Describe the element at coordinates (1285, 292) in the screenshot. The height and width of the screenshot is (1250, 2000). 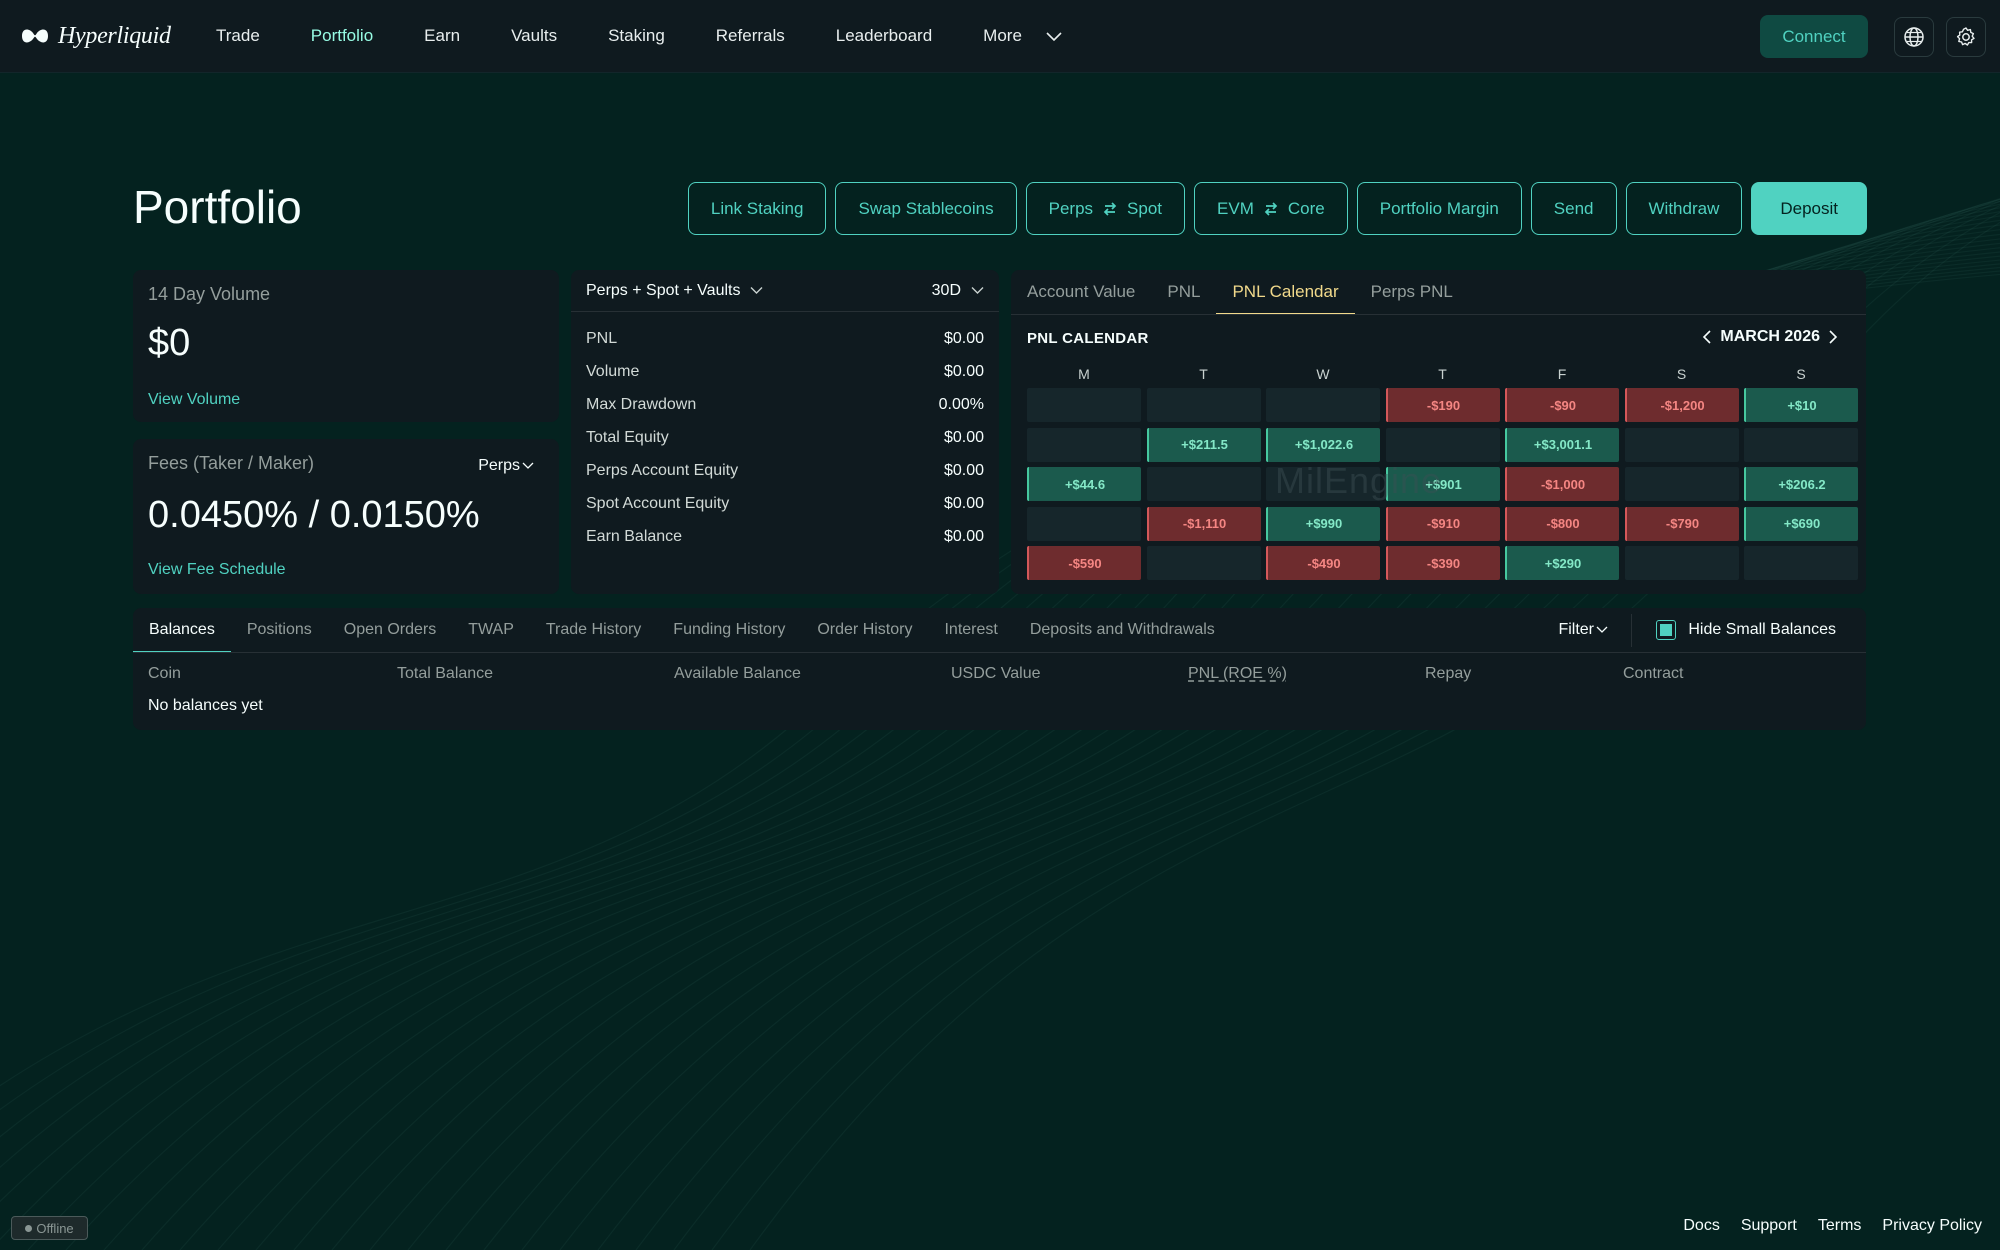
I see `tab-pnl-calendar: PNL Calendar` at that location.